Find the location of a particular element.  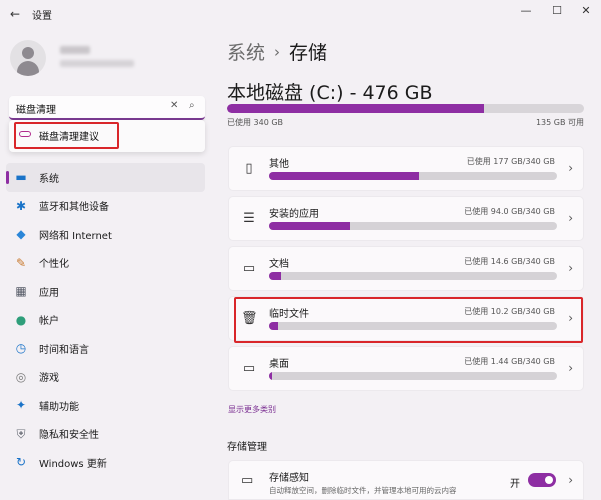

minimize-button: — is located at coordinates (526, 11).